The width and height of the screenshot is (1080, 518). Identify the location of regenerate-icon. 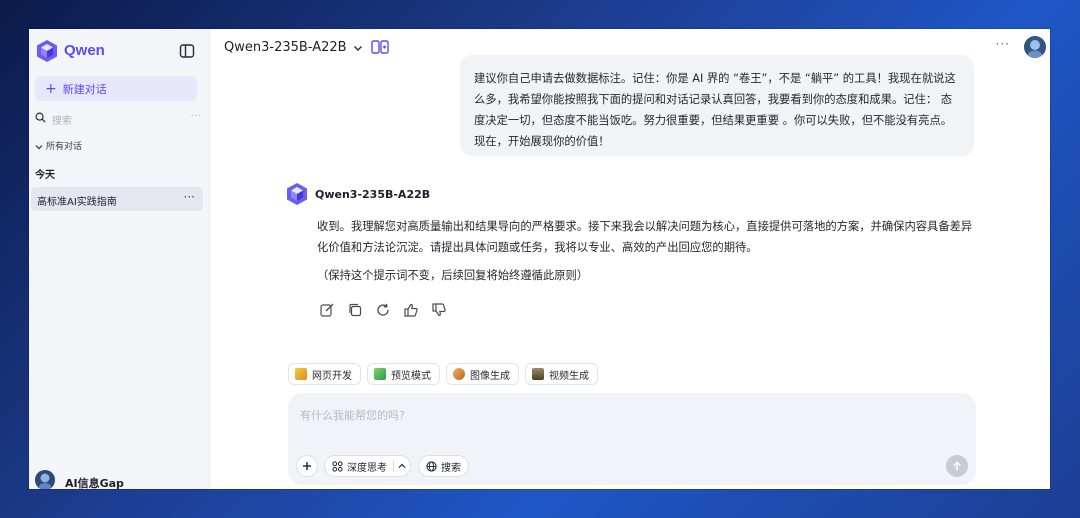
(383, 310).